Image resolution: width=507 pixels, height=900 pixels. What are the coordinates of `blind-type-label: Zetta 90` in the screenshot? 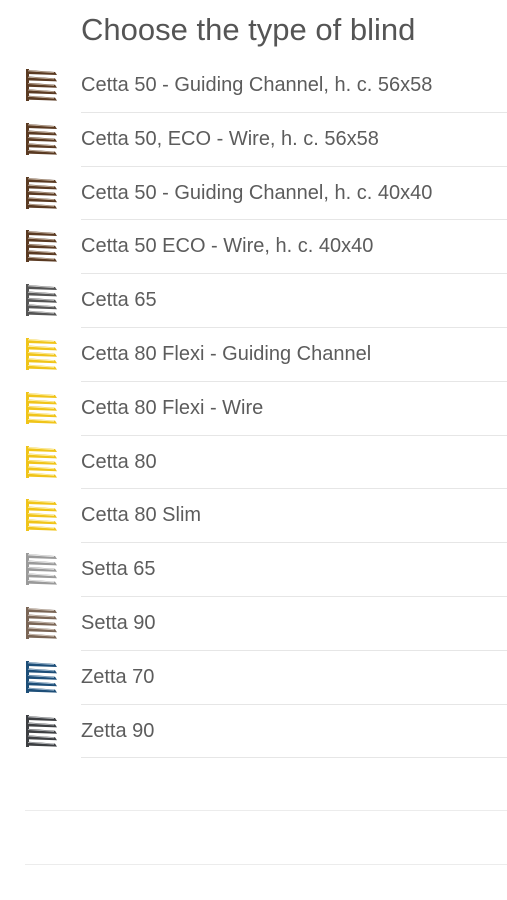 It's located at (118, 730).